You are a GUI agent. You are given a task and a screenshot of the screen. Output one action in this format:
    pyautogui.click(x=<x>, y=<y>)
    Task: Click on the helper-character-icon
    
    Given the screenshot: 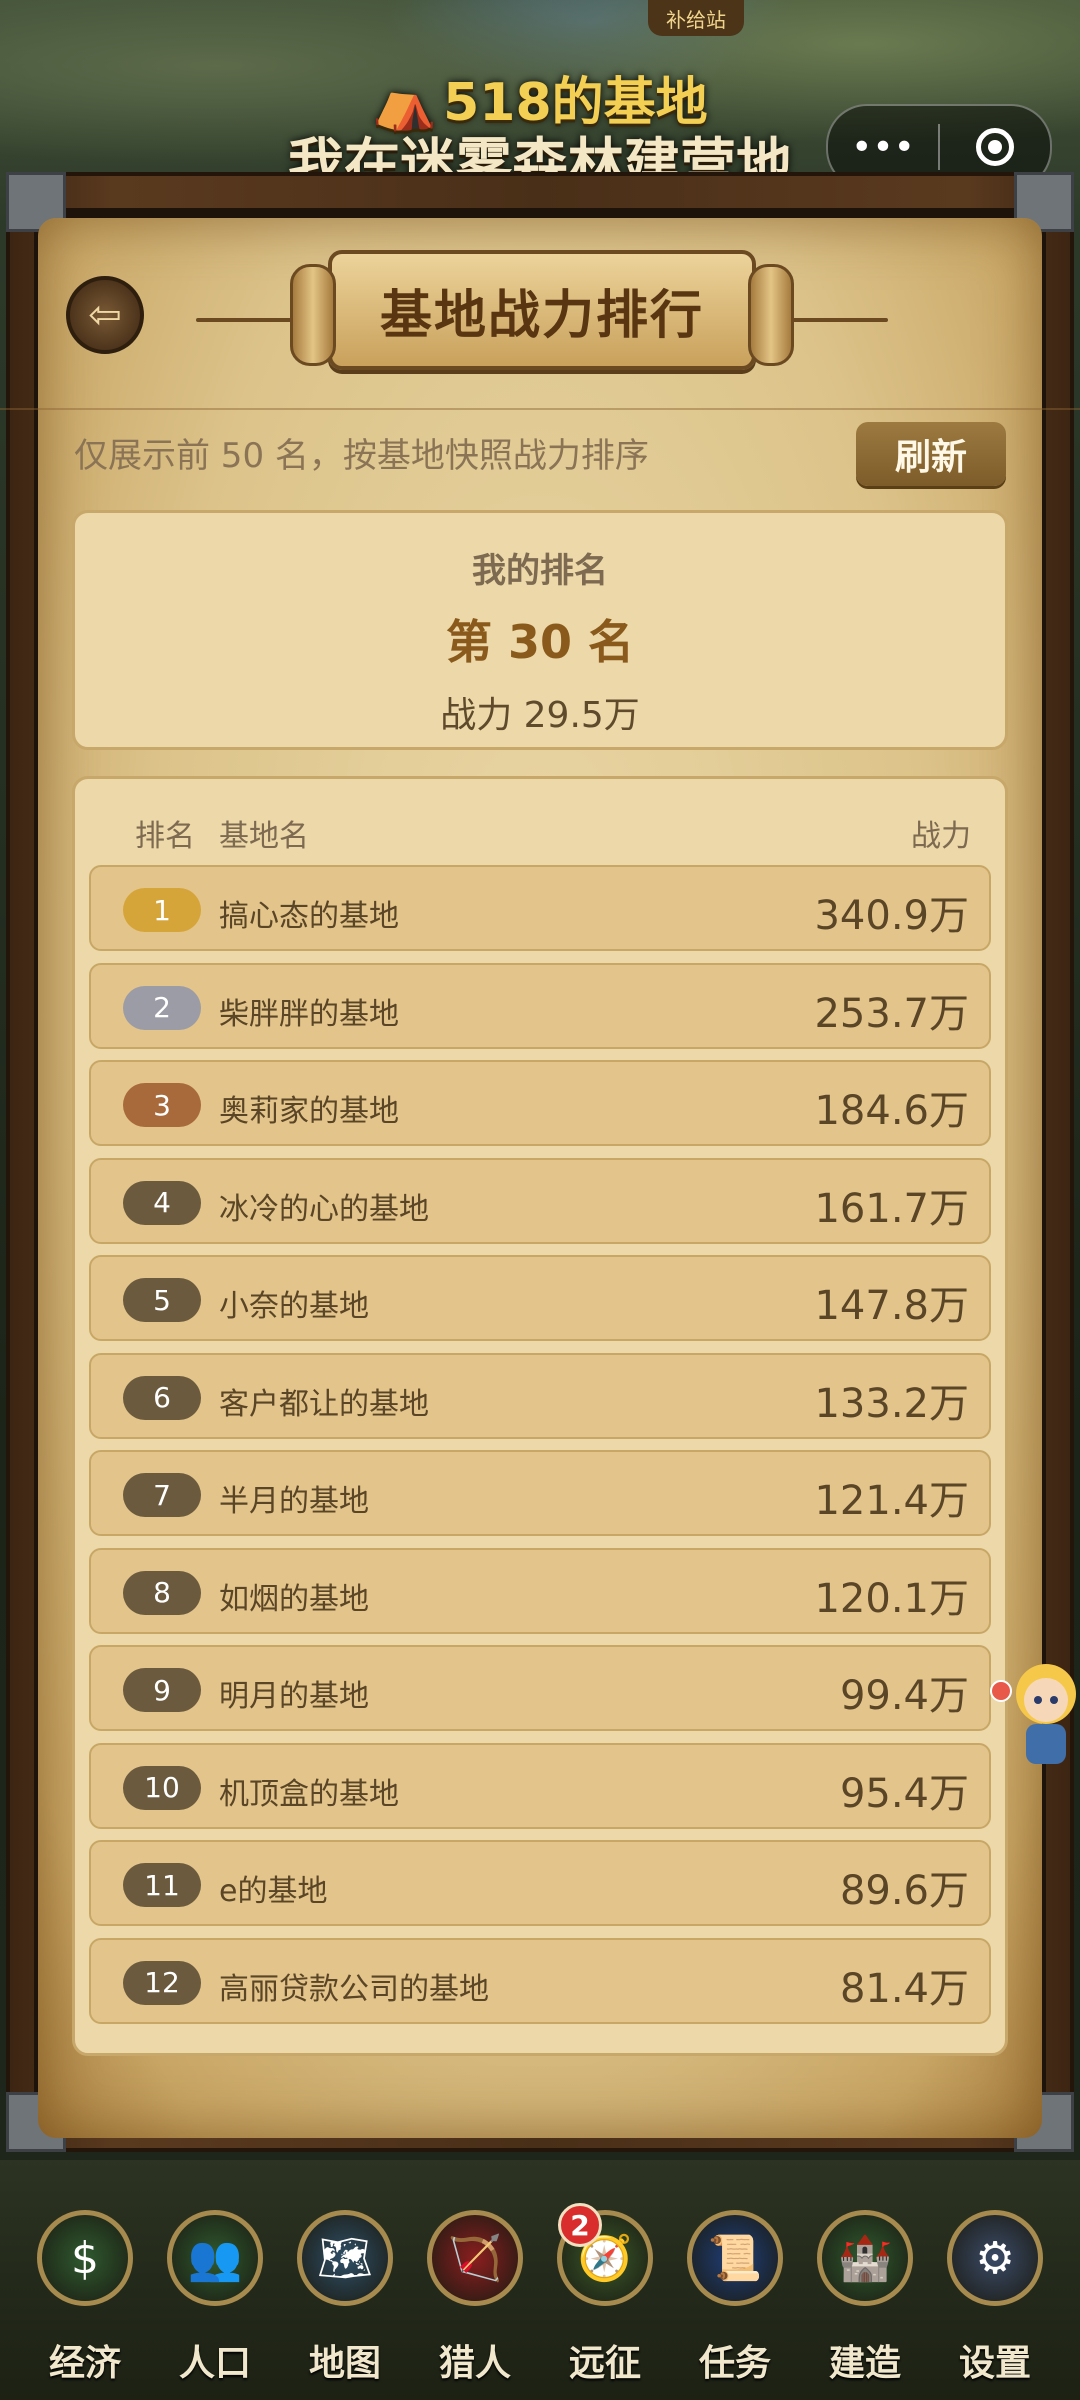 What is the action you would take?
    pyautogui.click(x=1040, y=1713)
    